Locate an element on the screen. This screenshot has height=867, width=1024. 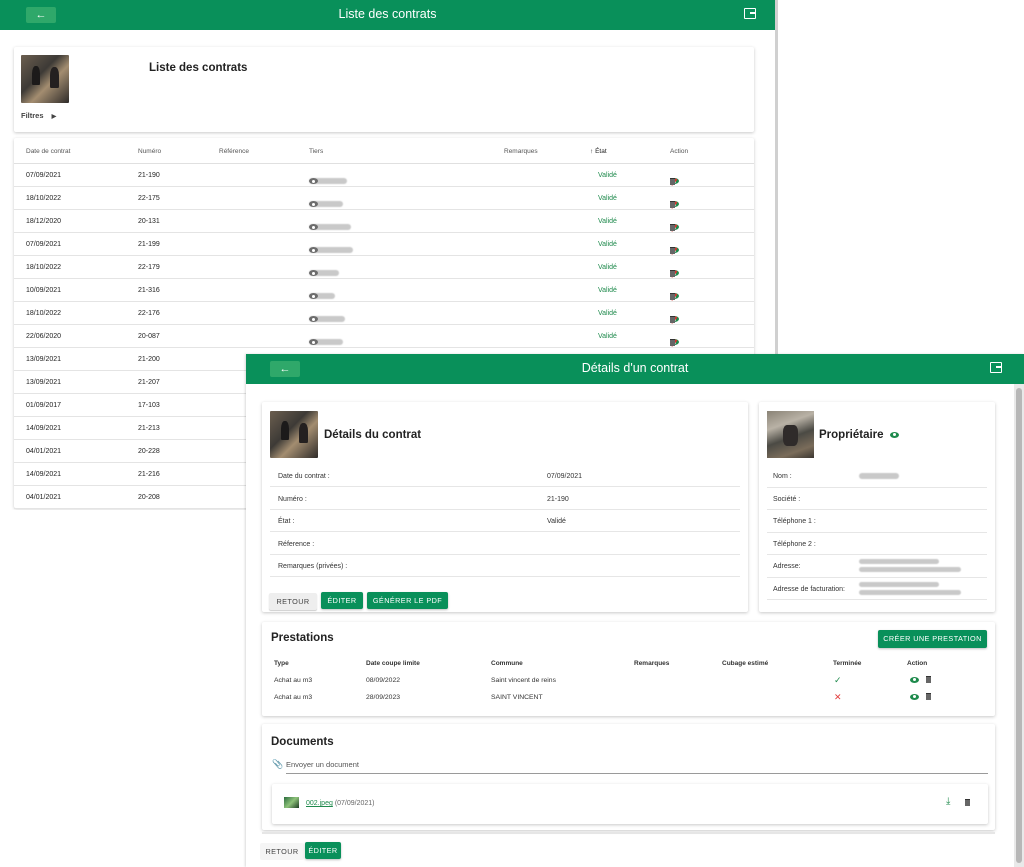
cell-numero: 22-176 is located at coordinates (149, 313).